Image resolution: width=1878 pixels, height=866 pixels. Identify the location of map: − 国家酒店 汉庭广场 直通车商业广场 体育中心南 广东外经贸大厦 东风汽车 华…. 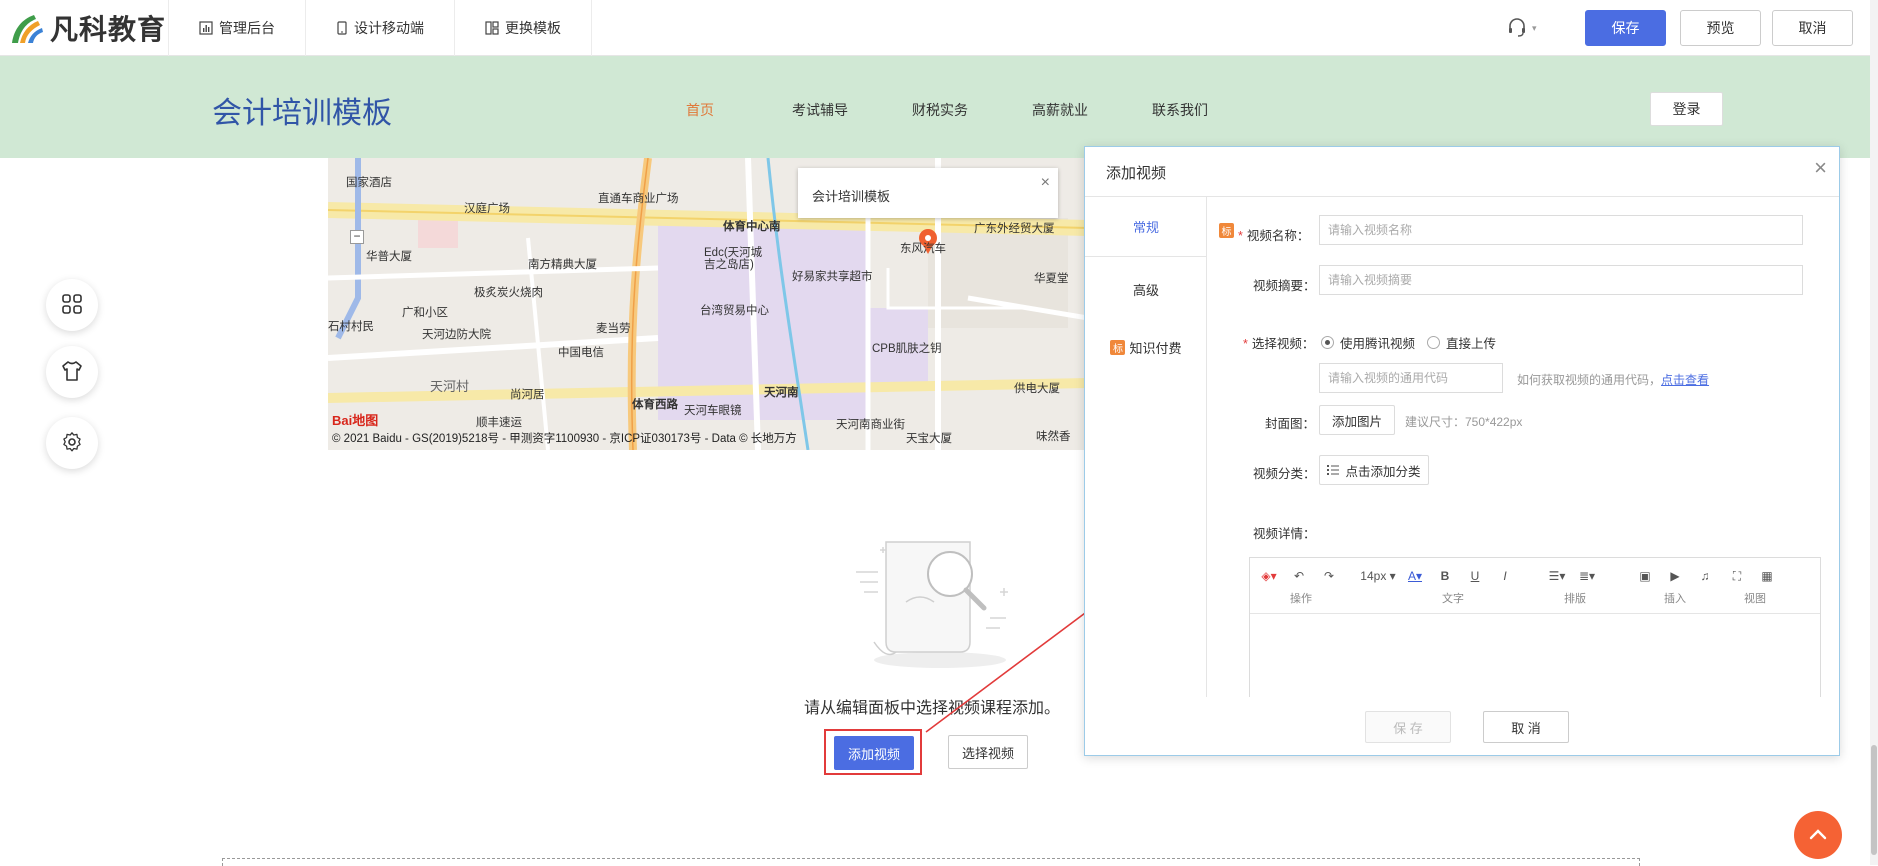
(708, 304).